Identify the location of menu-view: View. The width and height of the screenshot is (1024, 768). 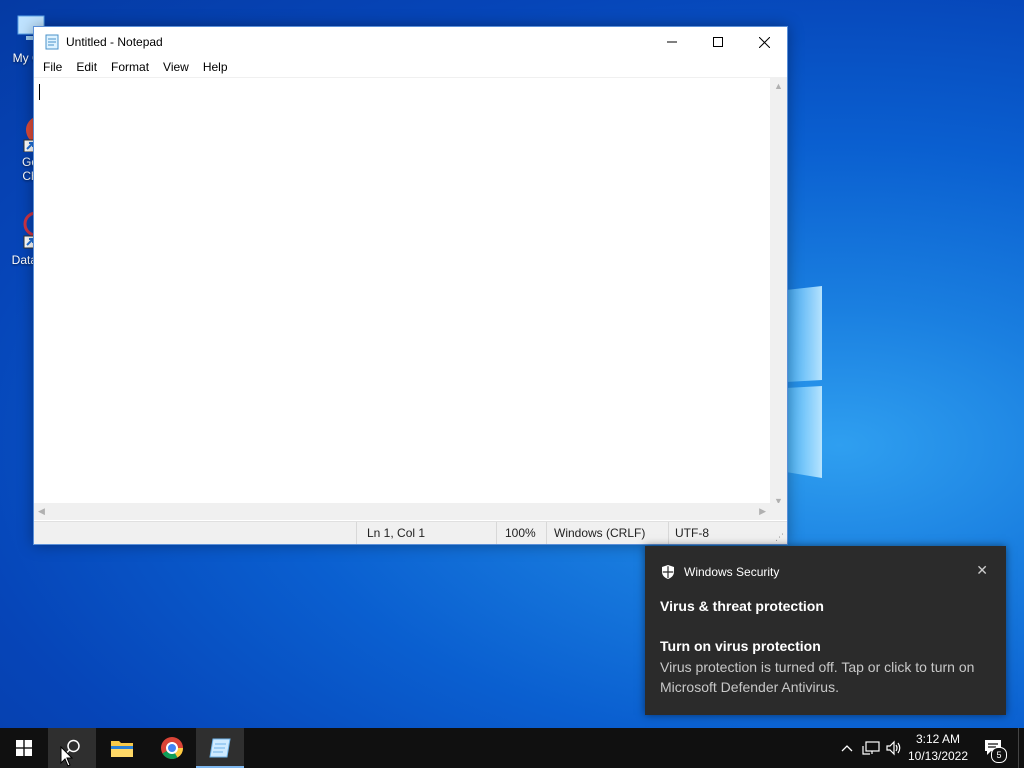
(176, 67).